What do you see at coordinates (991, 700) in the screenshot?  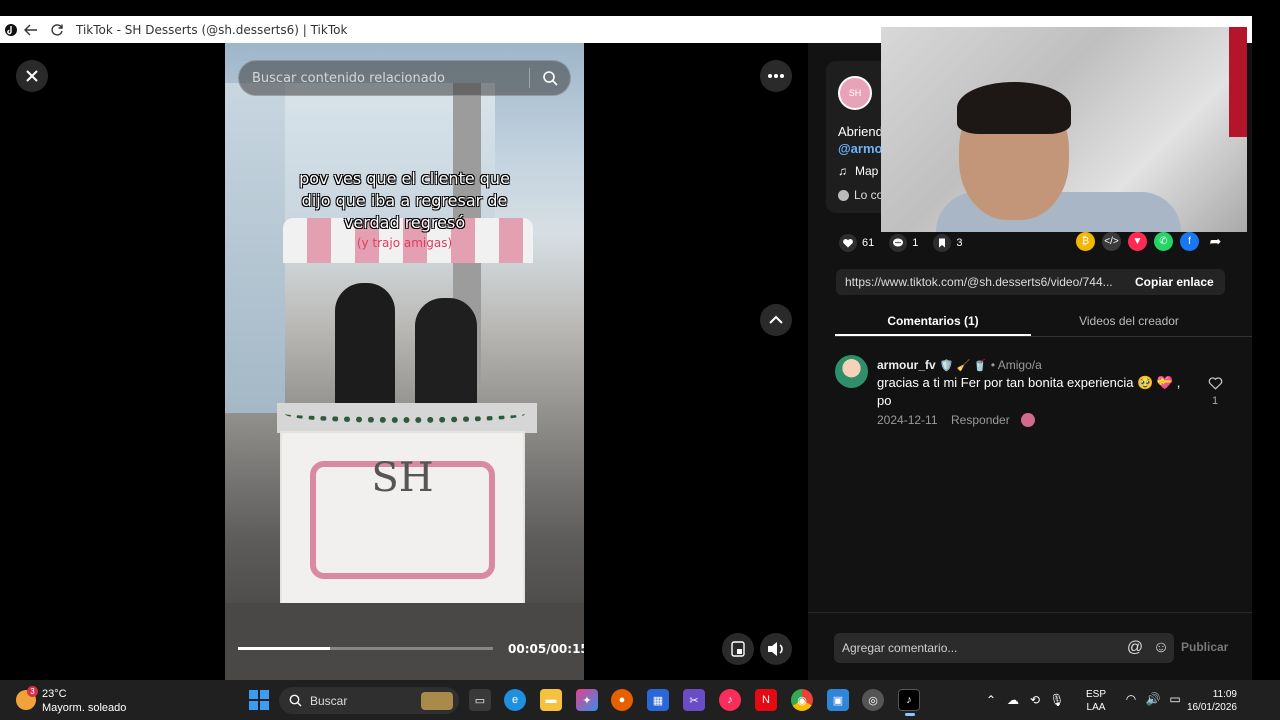 I see `chevron-up-icon: ⌃` at bounding box center [991, 700].